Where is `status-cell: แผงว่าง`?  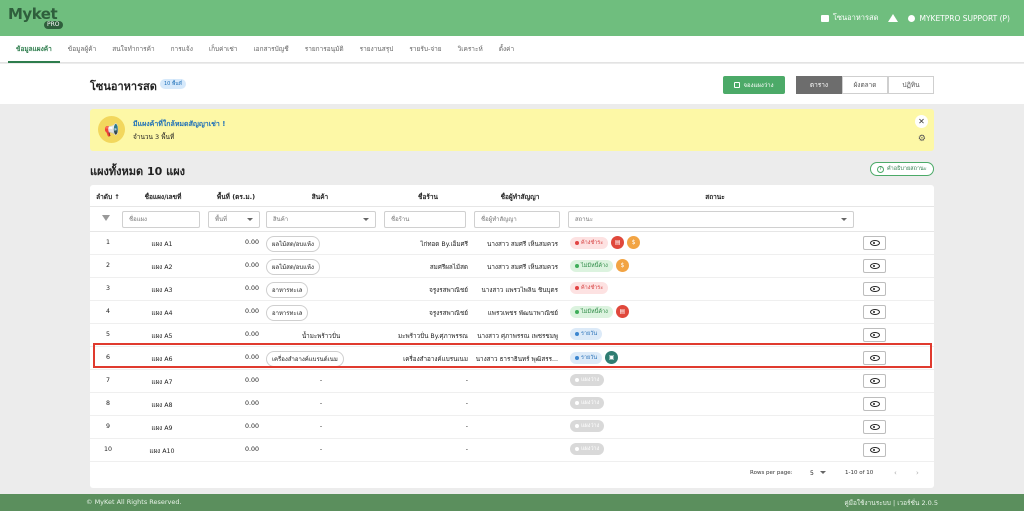
status-cell: แผงว่าง is located at coordinates (587, 426).